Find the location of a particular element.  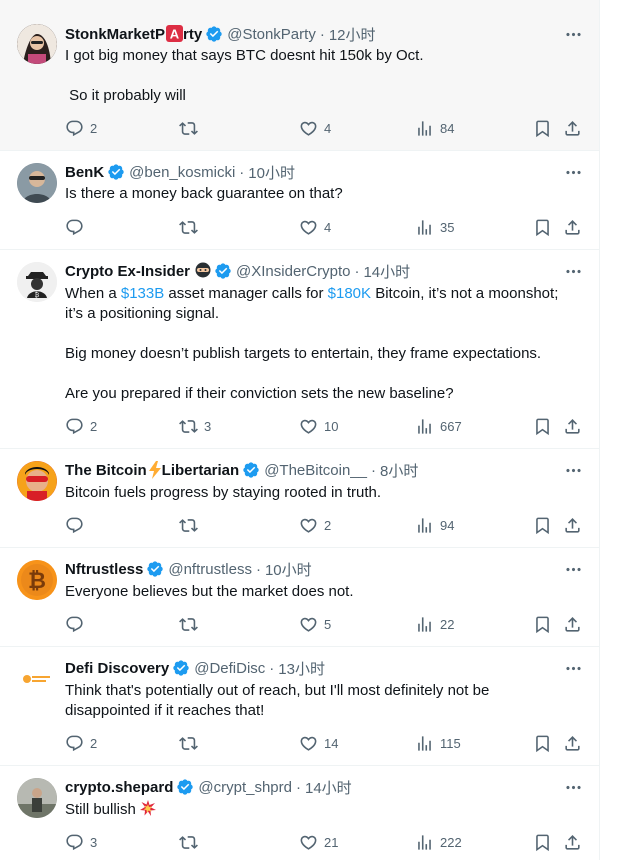

like-button: 21 is located at coordinates (318, 842).